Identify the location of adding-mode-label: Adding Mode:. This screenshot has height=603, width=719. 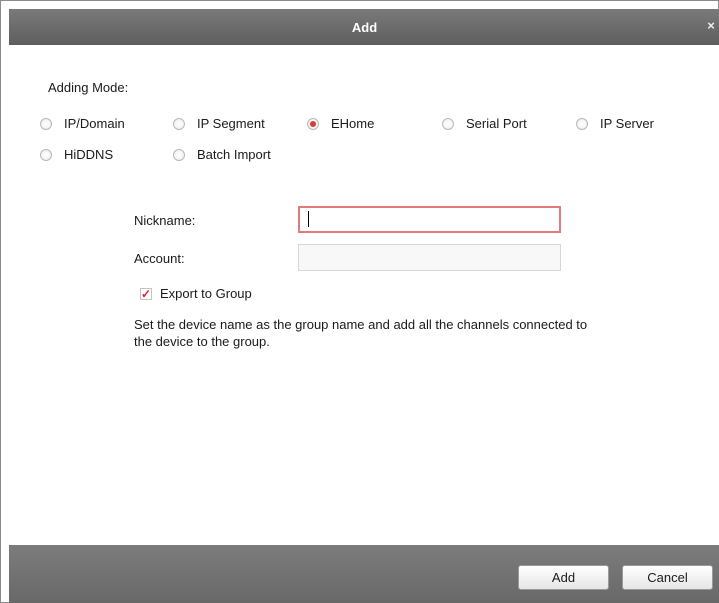
(88, 87).